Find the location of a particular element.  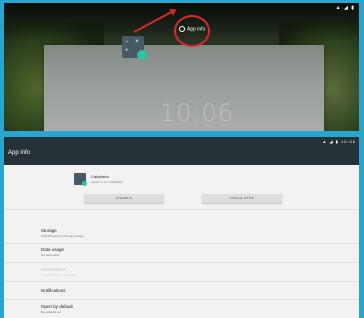

status-bar-icons: ▲ ◢ ▮ is located at coordinates (345, 8).